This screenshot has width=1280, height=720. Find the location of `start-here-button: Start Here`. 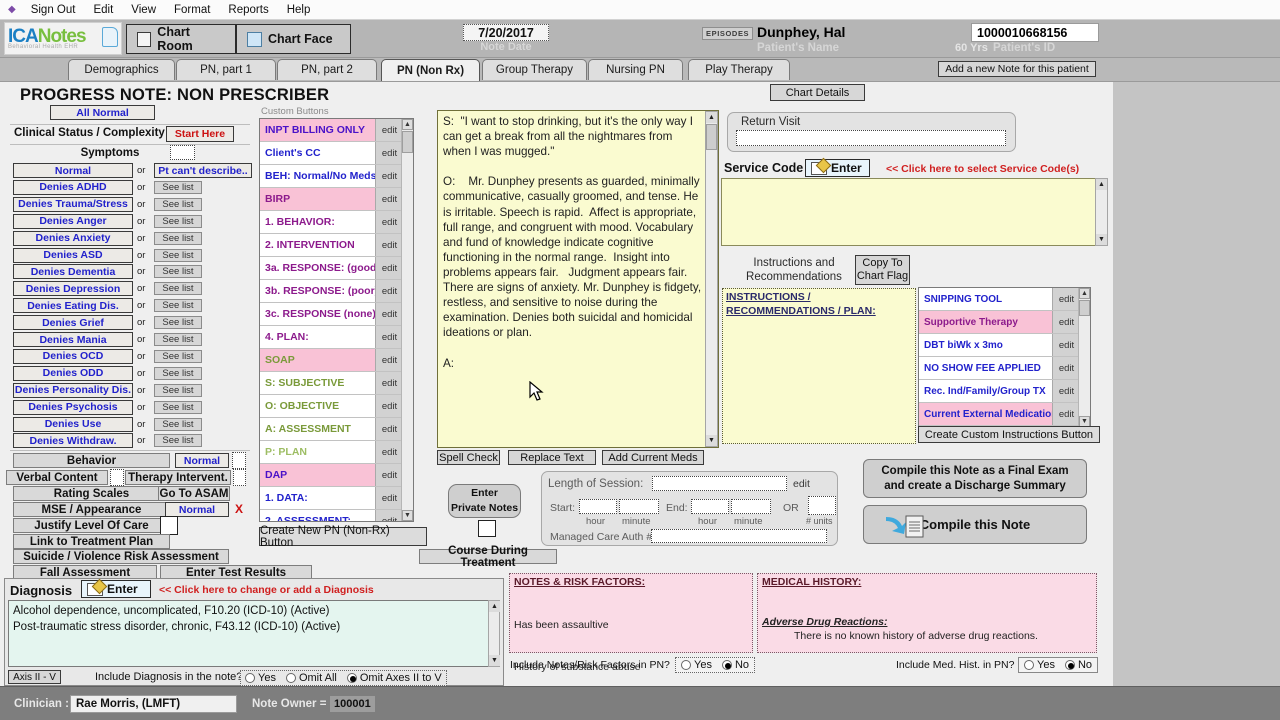

start-here-button: Start Here is located at coordinates (200, 134).